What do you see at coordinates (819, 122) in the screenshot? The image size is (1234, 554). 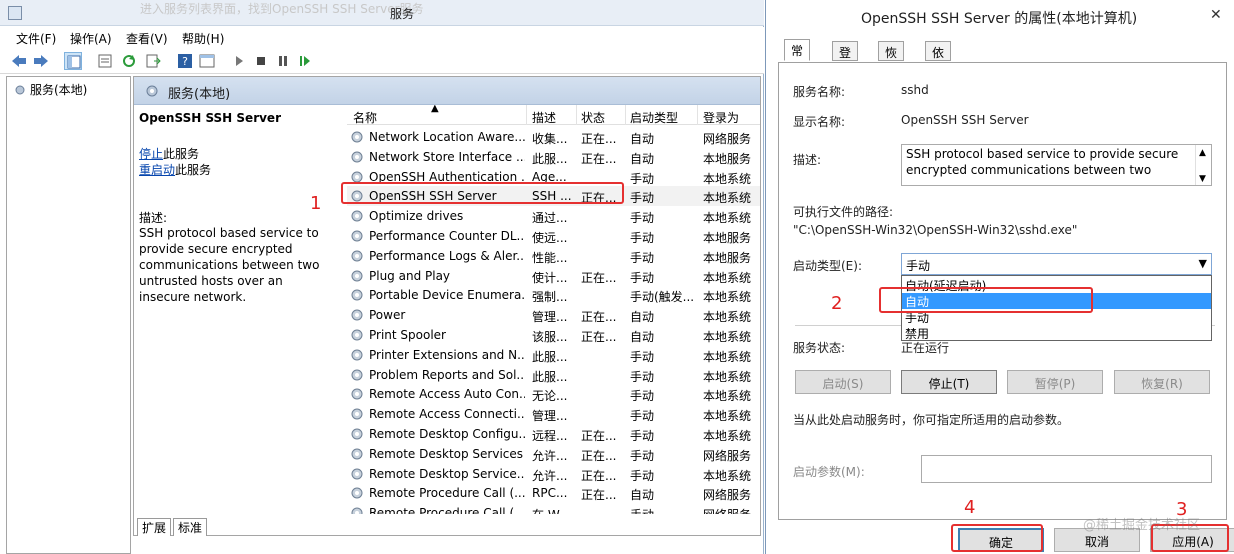 I see `display-name-label: 显示名称:` at bounding box center [819, 122].